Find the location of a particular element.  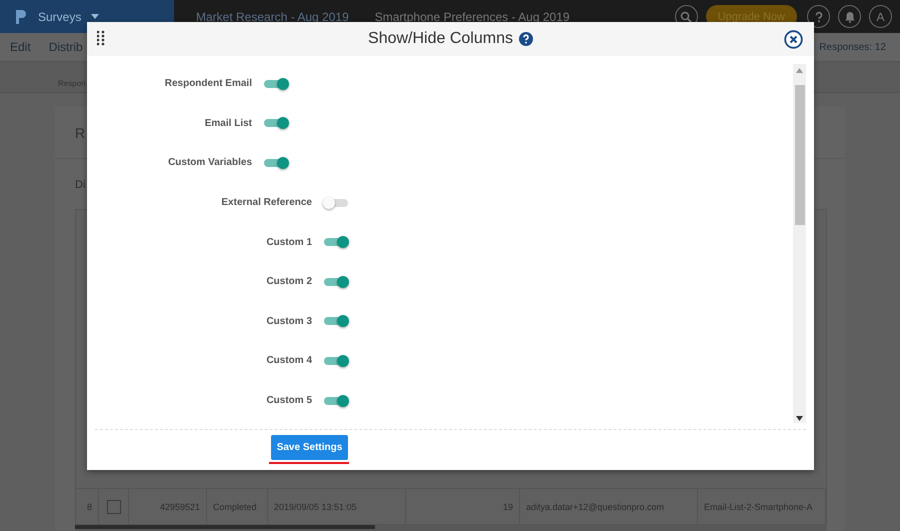

dialog-title: Show/Hide Columns is located at coordinates (440, 39).